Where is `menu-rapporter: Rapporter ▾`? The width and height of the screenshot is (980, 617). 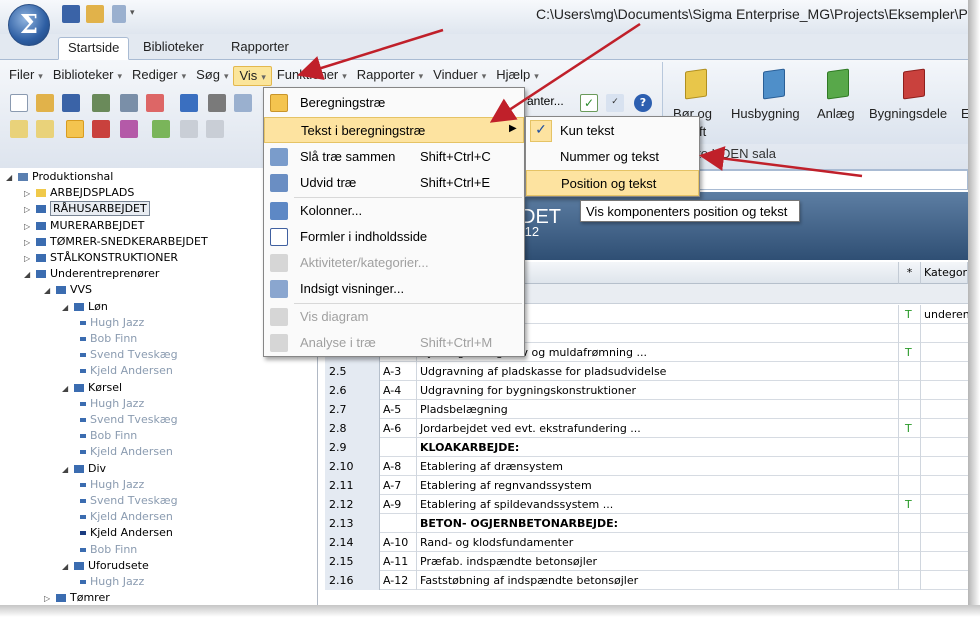
menu-rapporter: Rapporter ▾ is located at coordinates (390, 76).